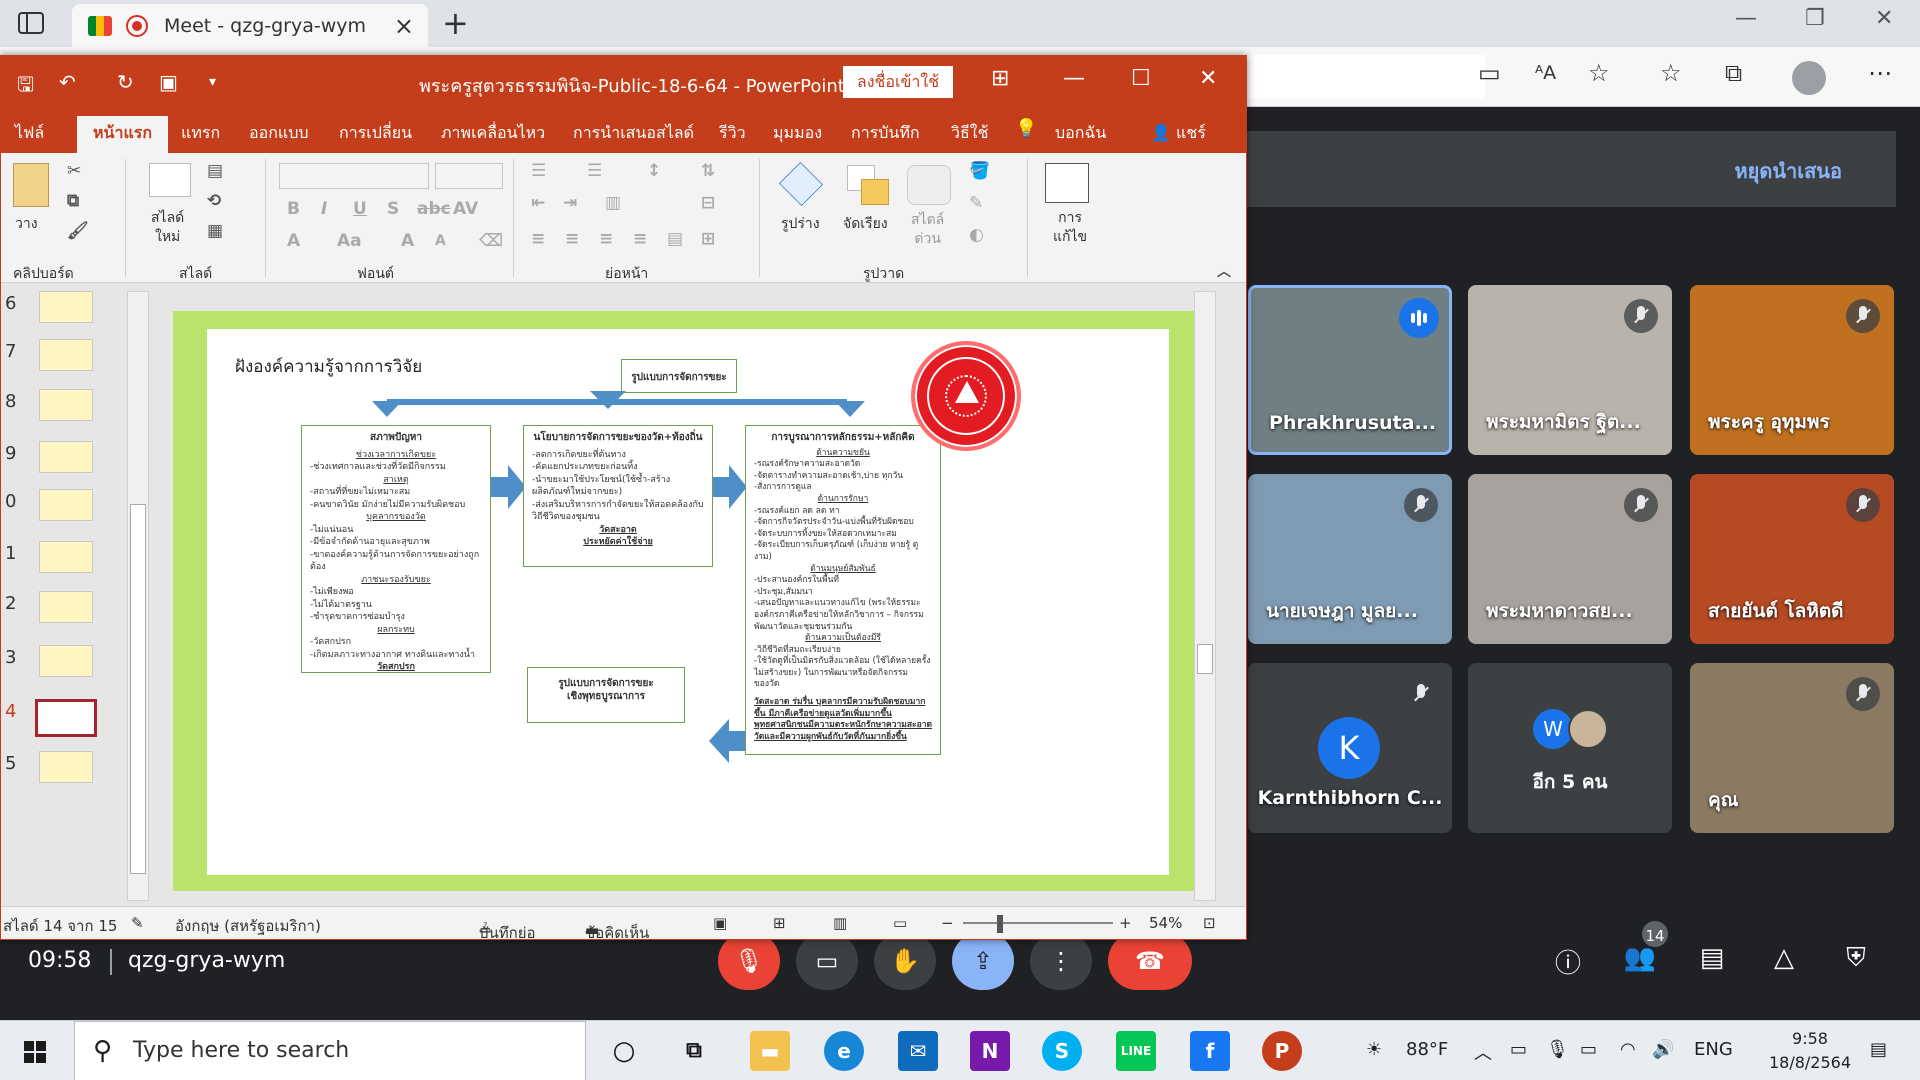  Describe the element at coordinates (1150, 961) in the screenshot. I see `leave-call-button: ☎` at that location.